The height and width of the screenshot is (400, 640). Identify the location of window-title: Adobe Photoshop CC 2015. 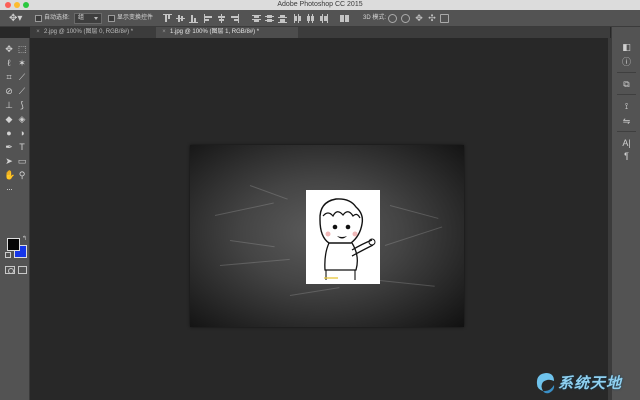
(320, 4).